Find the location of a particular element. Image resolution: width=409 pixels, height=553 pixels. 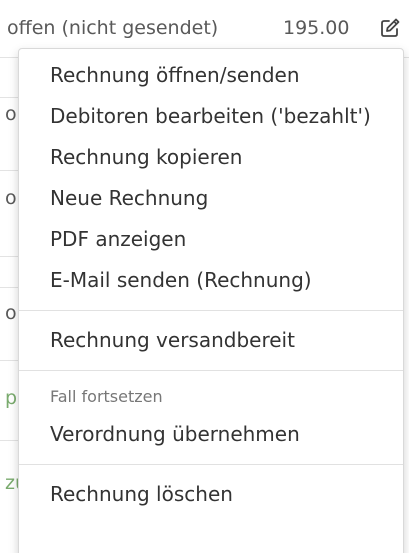

row-status-fragment: p is located at coordinates (11, 398).